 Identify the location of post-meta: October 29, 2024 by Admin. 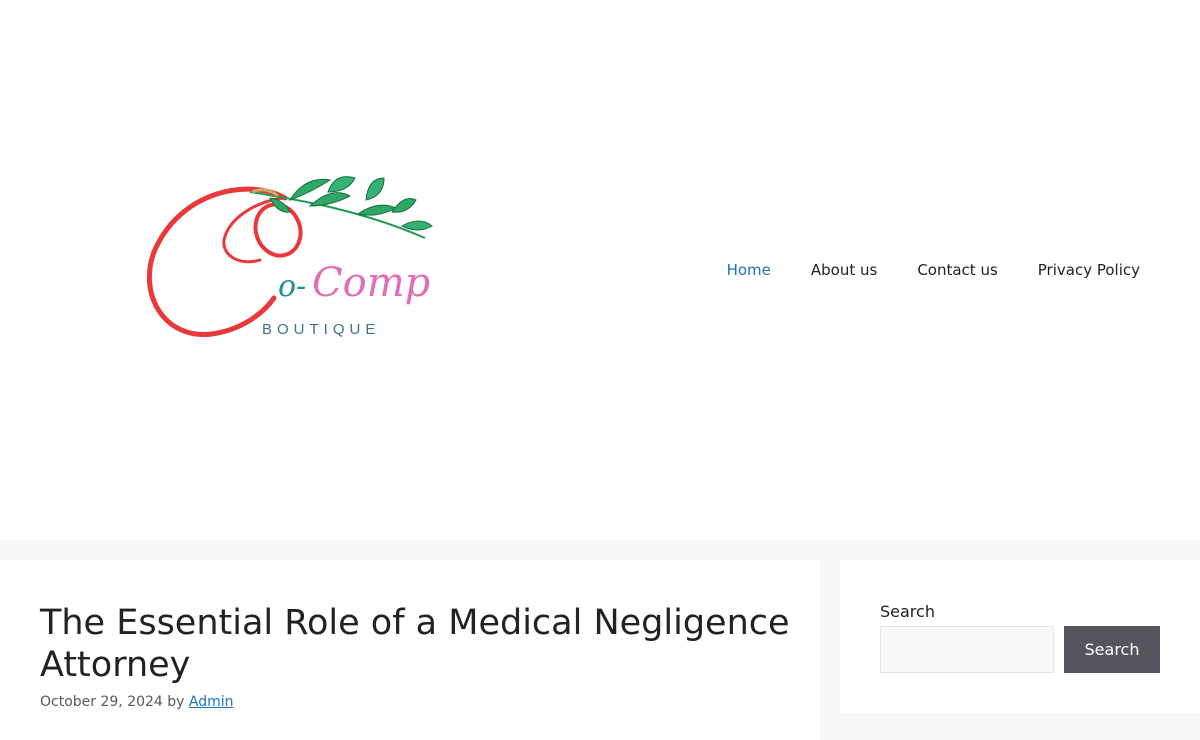
(137, 702).